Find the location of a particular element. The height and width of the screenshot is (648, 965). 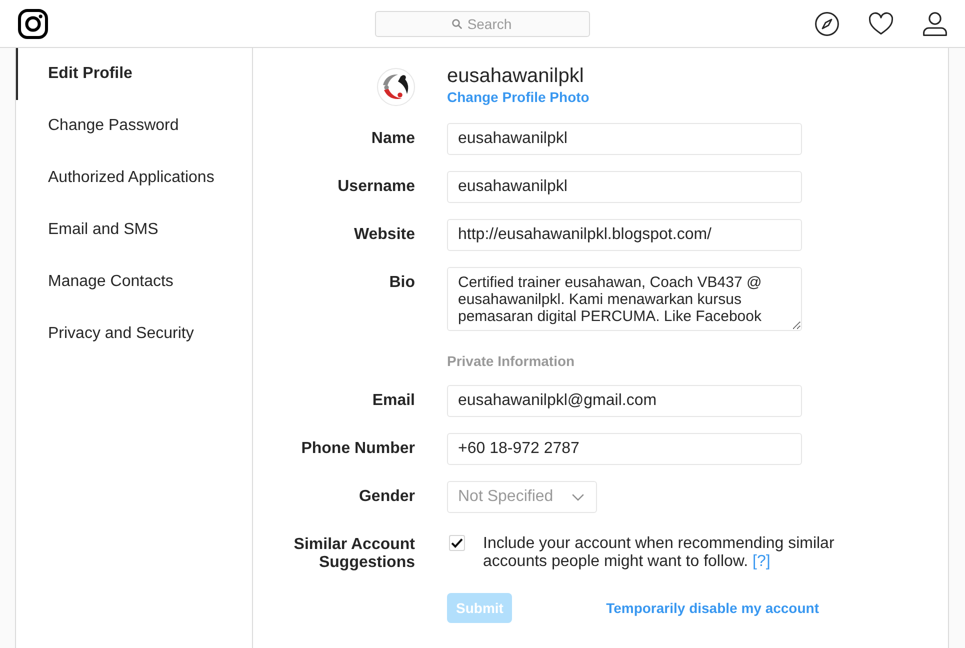

avatar-logo-icon is located at coordinates (396, 87).